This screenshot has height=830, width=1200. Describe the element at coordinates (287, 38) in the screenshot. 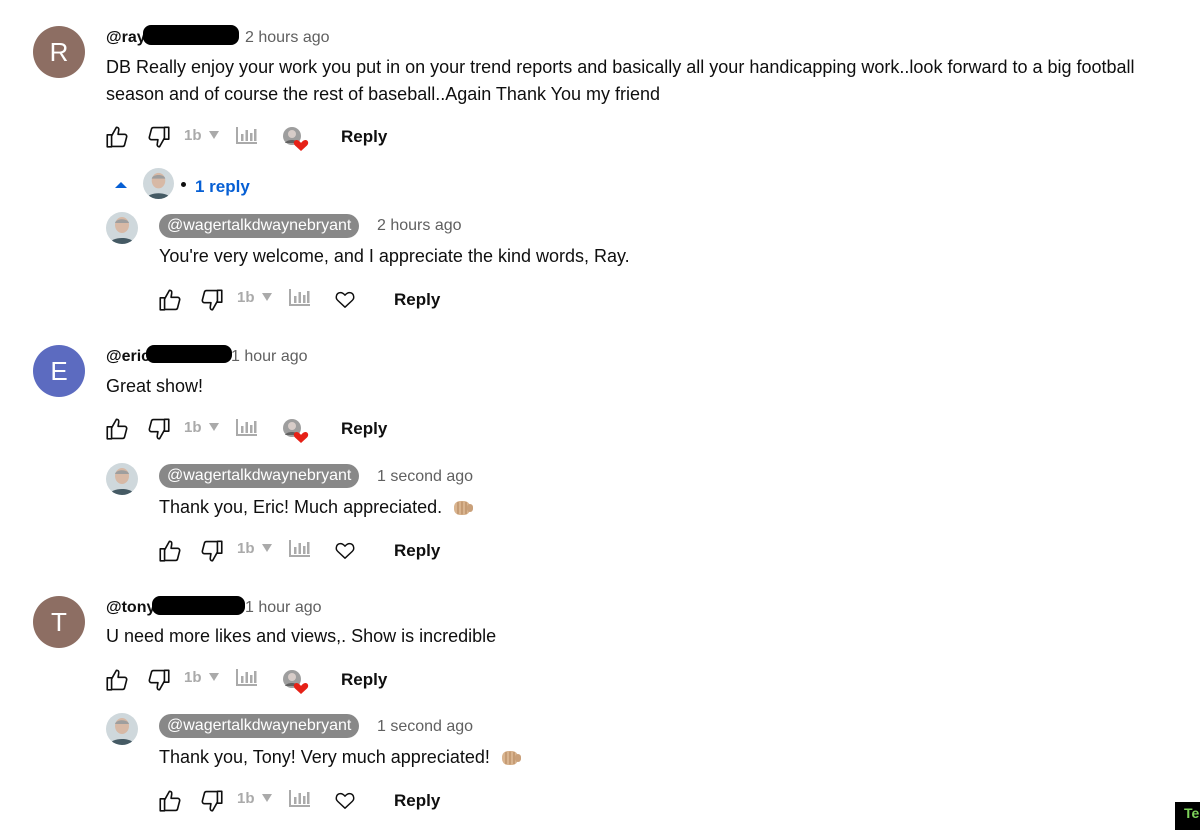

I see `comment-time: 2 hours ago` at that location.